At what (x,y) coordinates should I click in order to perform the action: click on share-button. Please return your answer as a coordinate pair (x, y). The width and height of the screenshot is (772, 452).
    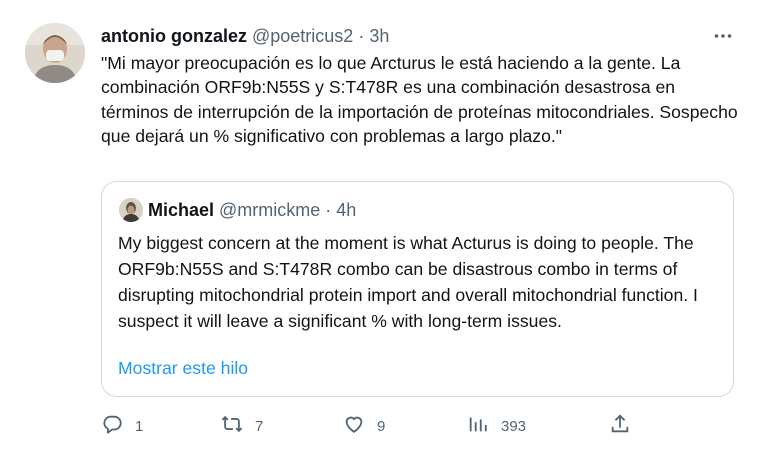
    Looking at the image, I should click on (620, 426).